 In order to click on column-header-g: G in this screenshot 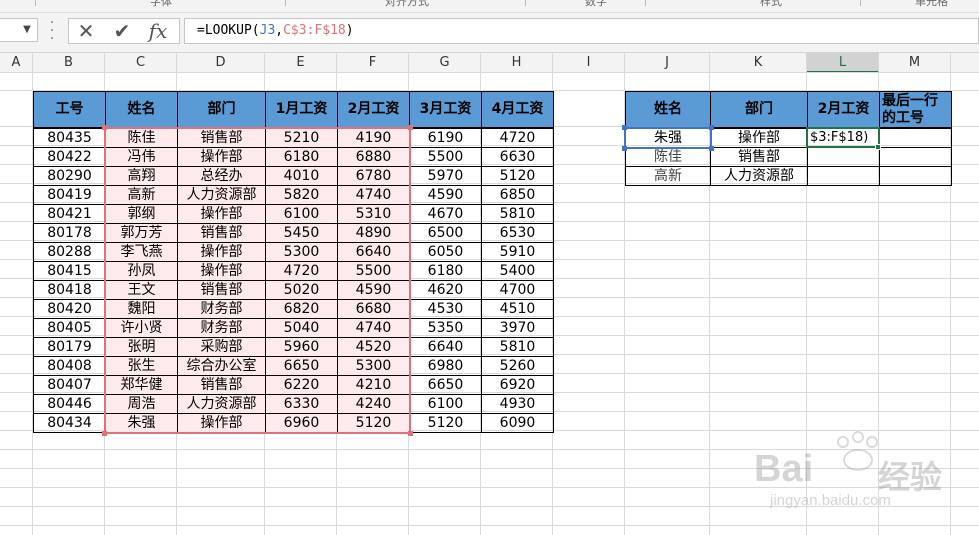, I will do `click(445, 63)`.